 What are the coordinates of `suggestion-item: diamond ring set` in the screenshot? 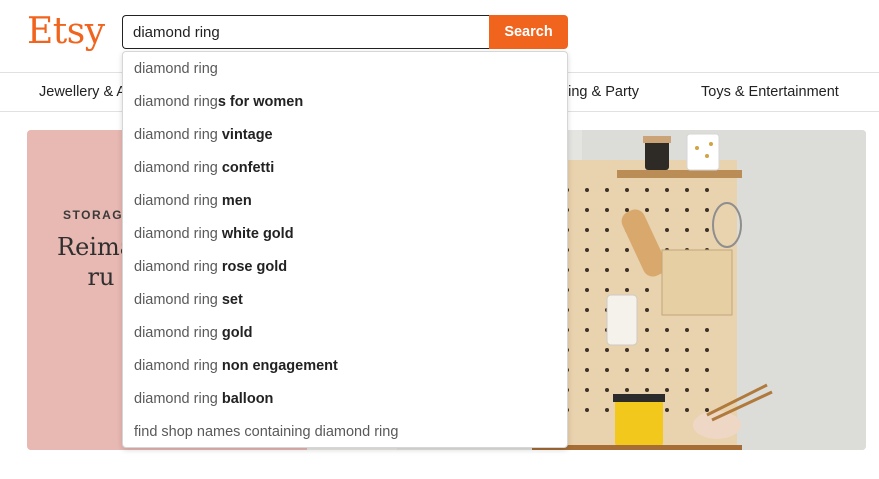 It's located at (345, 300).